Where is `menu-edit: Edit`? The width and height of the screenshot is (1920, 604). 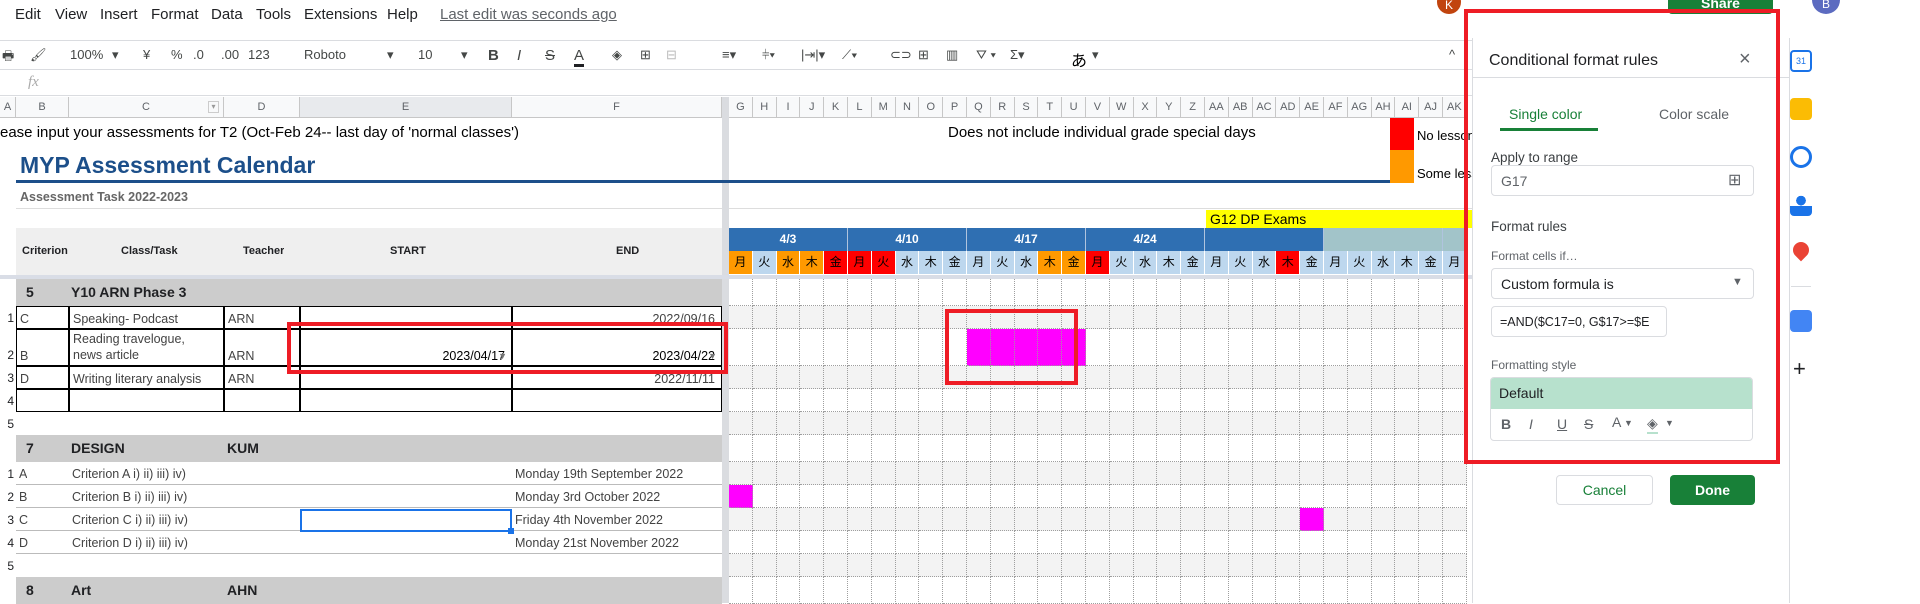 menu-edit: Edit is located at coordinates (28, 14).